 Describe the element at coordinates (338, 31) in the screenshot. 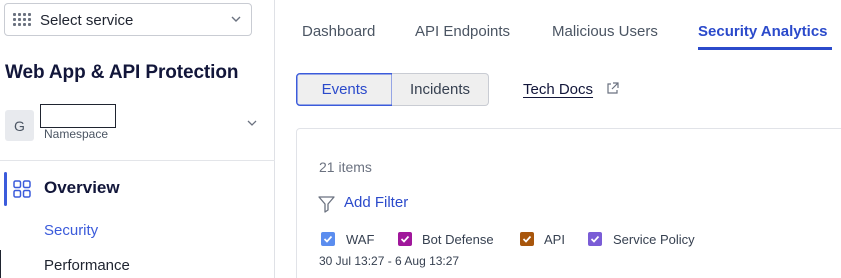

I see `tab-dashboard: Dashboard` at that location.